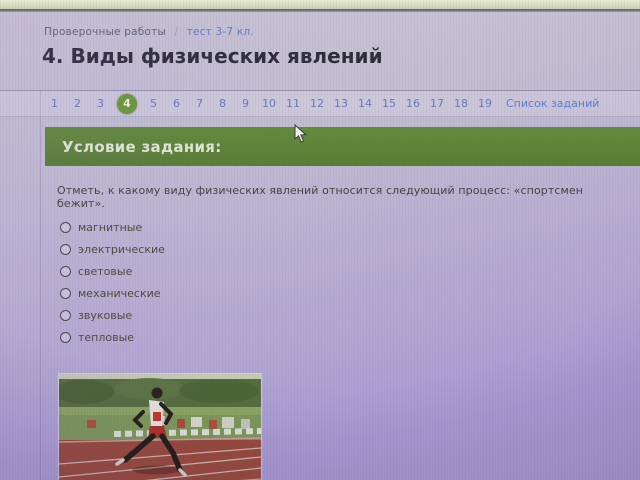 The height and width of the screenshot is (480, 640). Describe the element at coordinates (245, 104) in the screenshot. I see `pagination-page-9: 9` at that location.